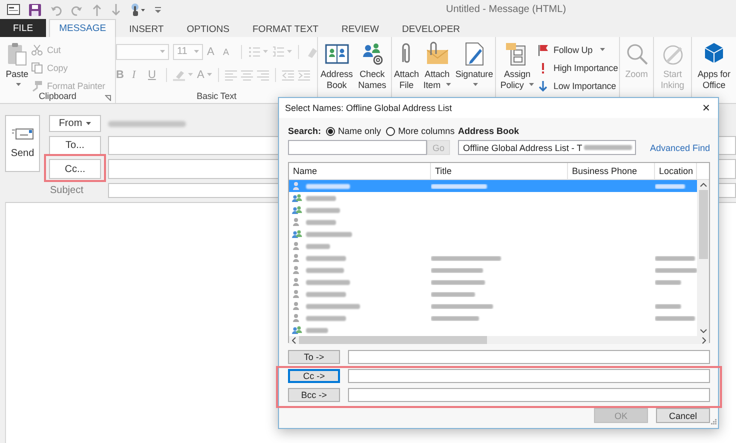  What do you see at coordinates (158, 10) in the screenshot?
I see `customize-icon` at bounding box center [158, 10].